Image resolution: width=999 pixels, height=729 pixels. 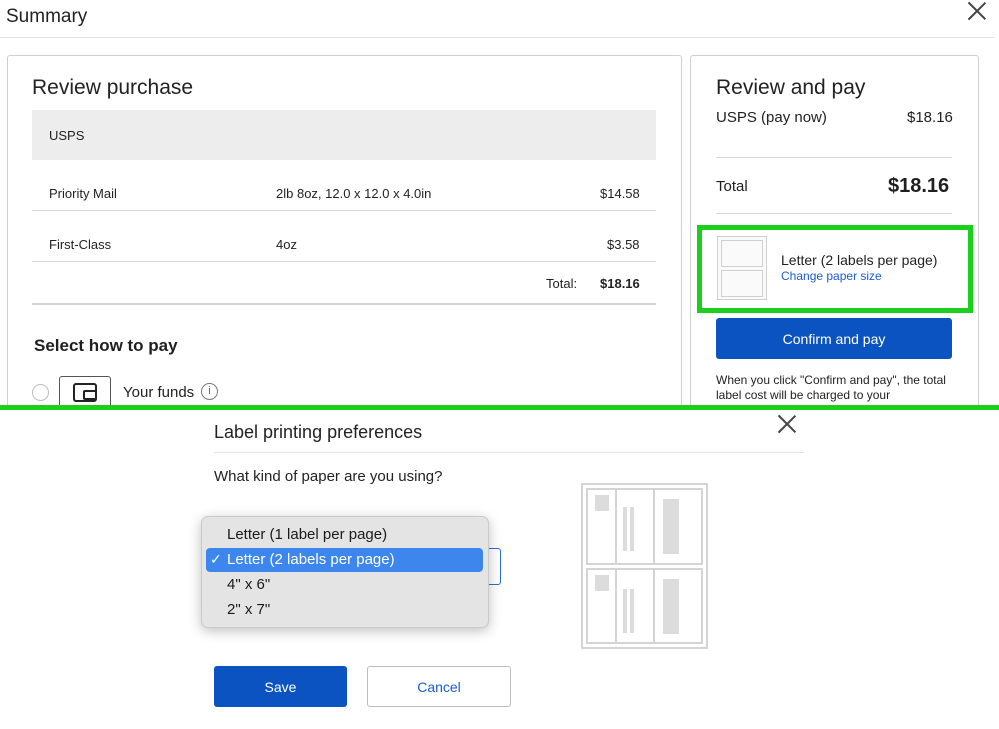 I want to click on review-pay-title: Review and pay, so click(x=791, y=87).